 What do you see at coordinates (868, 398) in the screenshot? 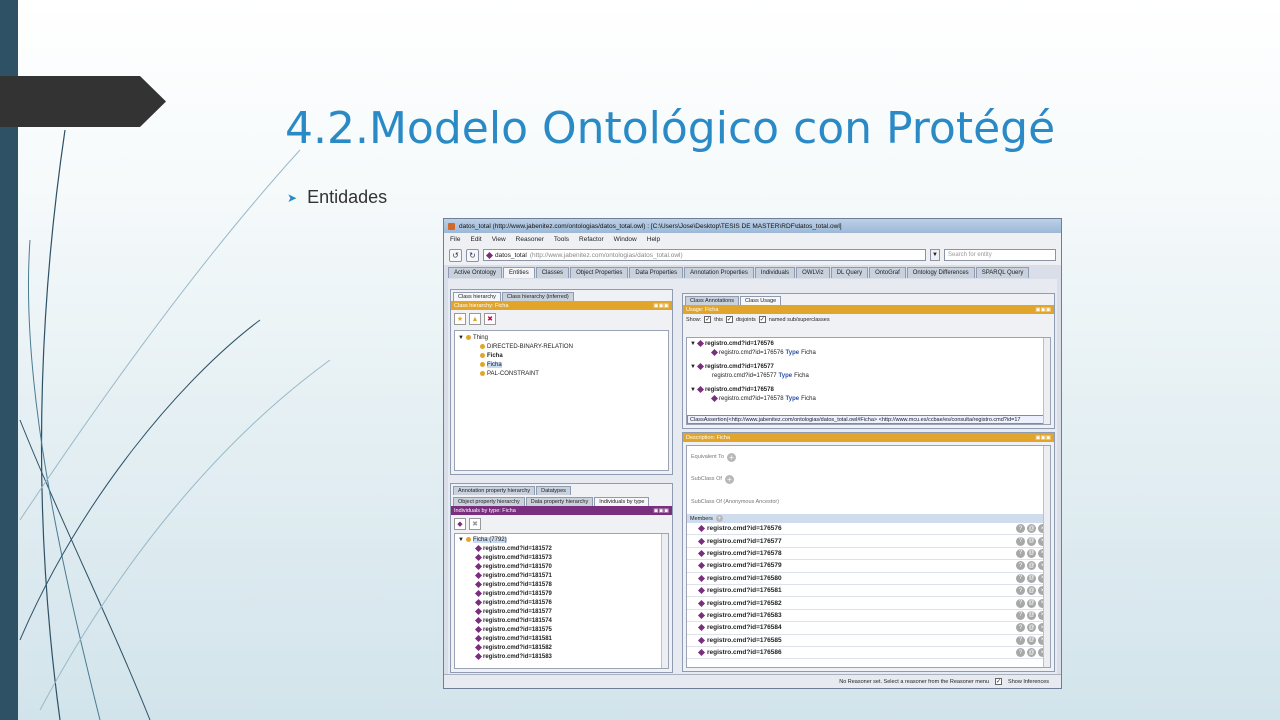
I see `usage-subitem: registro.cmd?id=176578 Type Ficha` at bounding box center [868, 398].